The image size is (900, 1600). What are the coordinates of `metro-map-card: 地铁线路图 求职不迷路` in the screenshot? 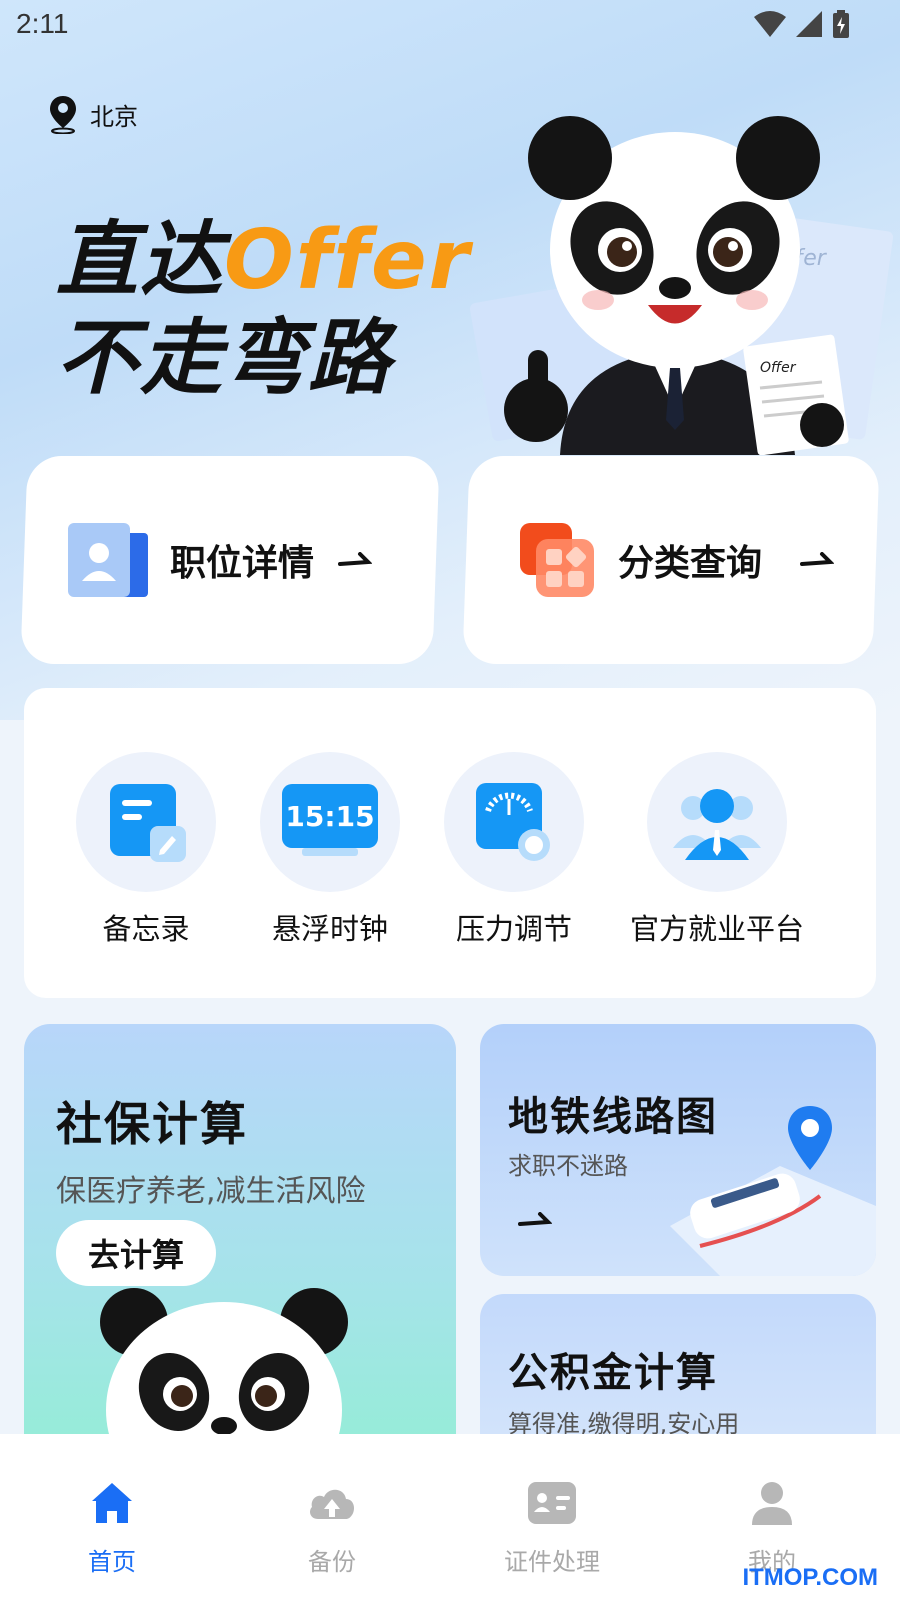 It's located at (678, 1150).